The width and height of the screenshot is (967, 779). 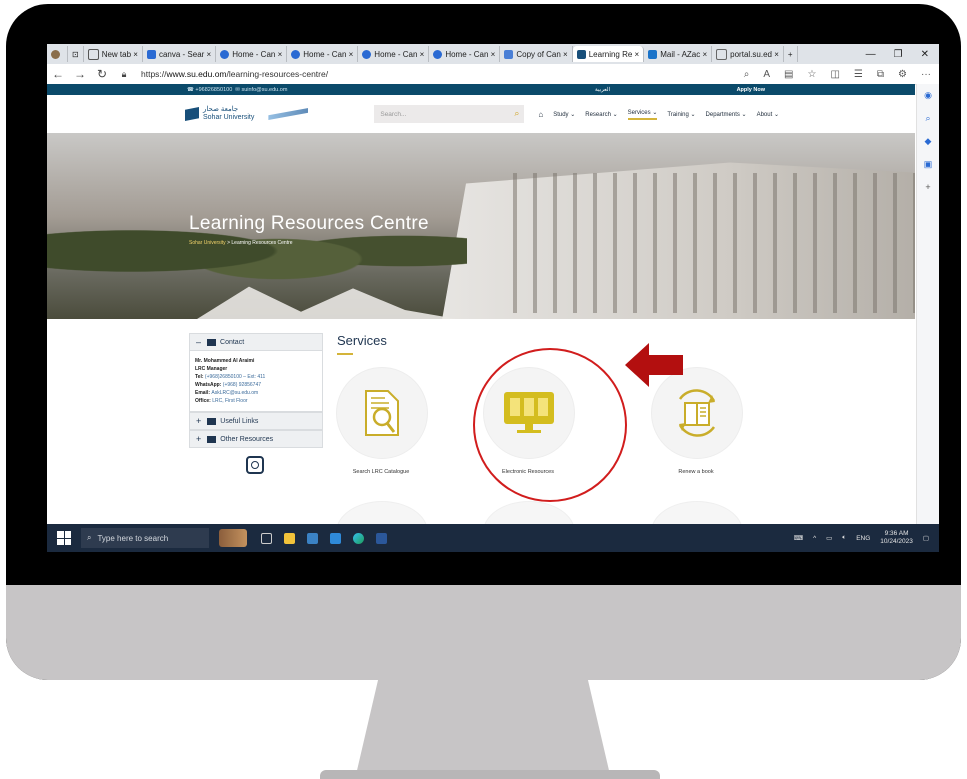 What do you see at coordinates (858, 74) in the screenshot?
I see `favorites-icon: ☰` at bounding box center [858, 74].